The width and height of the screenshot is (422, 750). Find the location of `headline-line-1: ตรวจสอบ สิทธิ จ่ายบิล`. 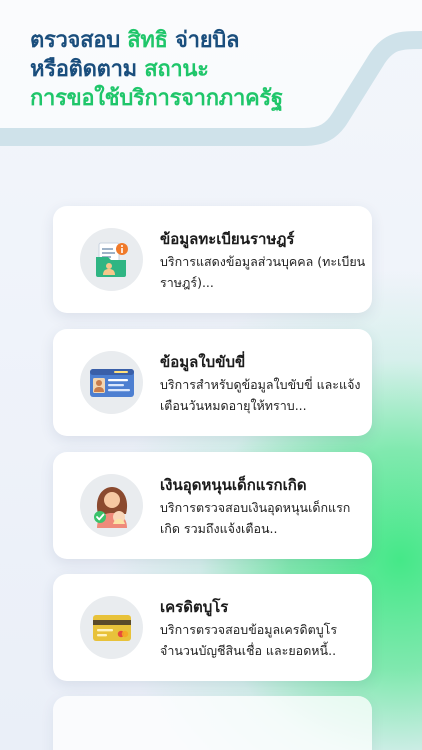

headline-line-1: ตรวจสอบ สิทธิ จ่ายบิล is located at coordinates (210, 40).